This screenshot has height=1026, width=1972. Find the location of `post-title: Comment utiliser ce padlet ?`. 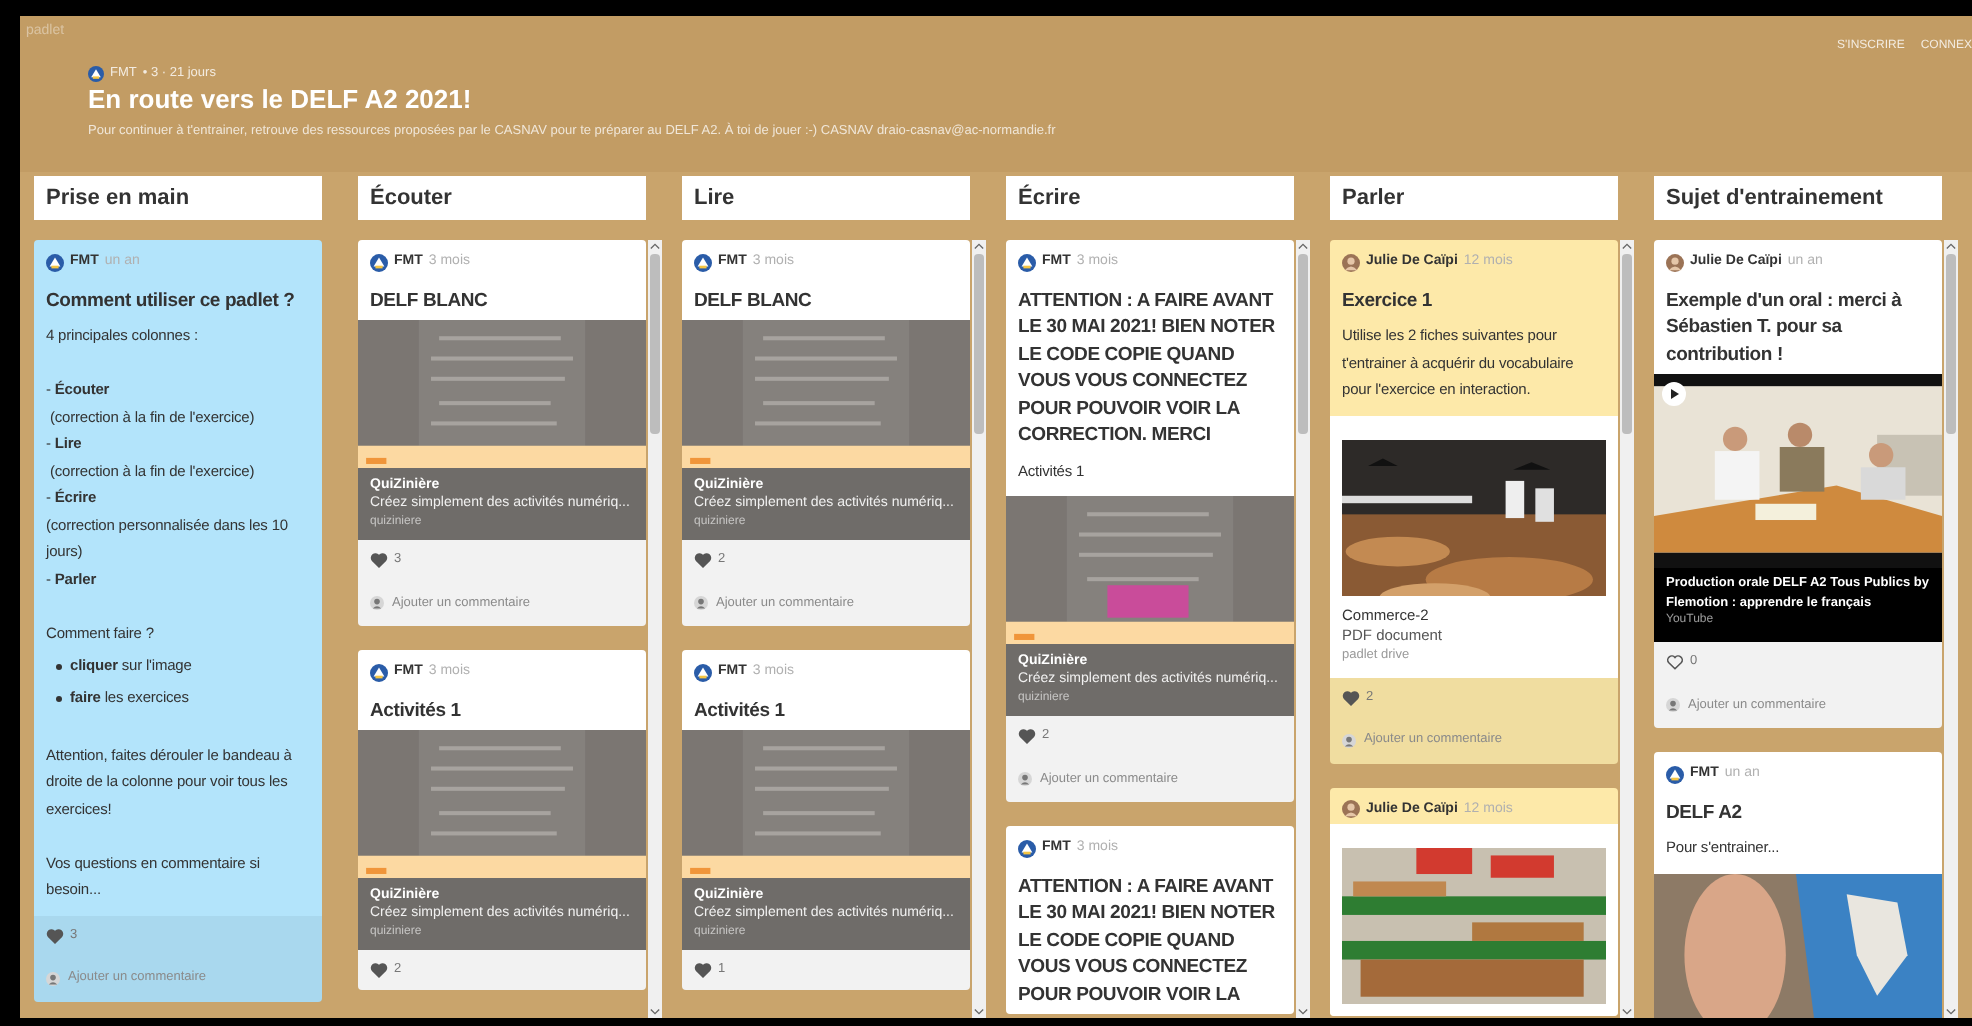

post-title: Comment utiliser ce padlet ? is located at coordinates (170, 301).